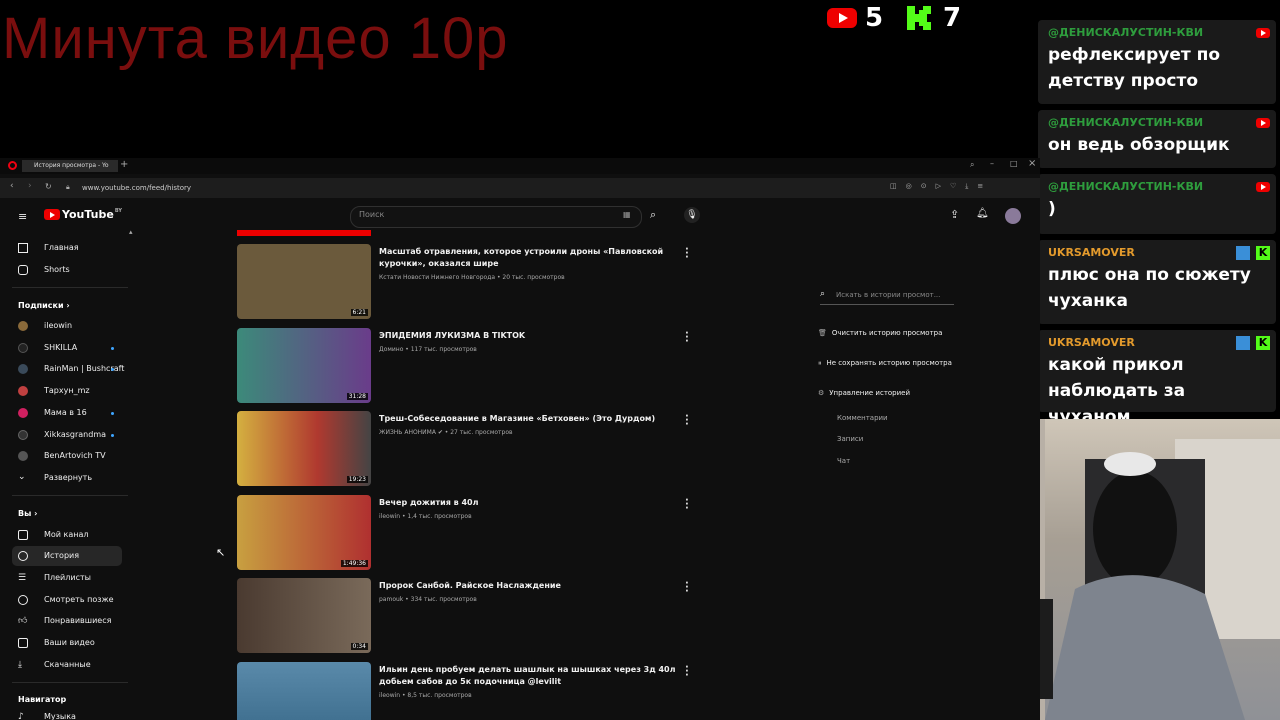  What do you see at coordinates (67, 713) in the screenshot?
I see `sidebar-item-music: ♪ Музыка` at bounding box center [67, 713].